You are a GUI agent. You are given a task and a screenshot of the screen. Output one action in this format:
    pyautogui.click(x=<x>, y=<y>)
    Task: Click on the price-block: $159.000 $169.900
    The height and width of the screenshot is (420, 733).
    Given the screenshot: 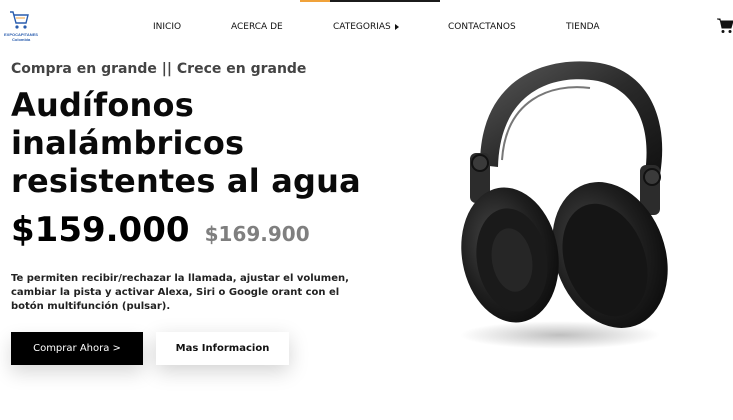 What is the action you would take?
    pyautogui.click(x=160, y=230)
    